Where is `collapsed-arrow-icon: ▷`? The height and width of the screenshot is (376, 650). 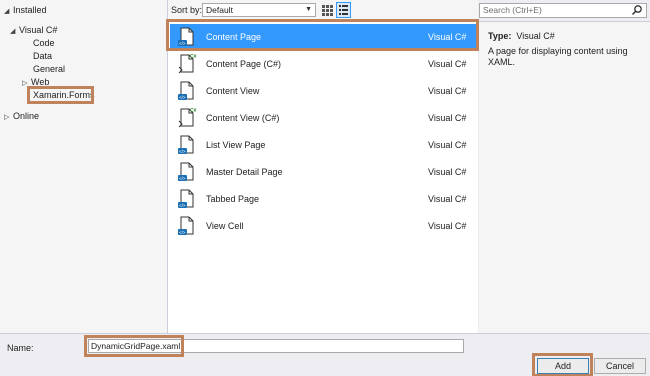 collapsed-arrow-icon: ▷ is located at coordinates (8, 117).